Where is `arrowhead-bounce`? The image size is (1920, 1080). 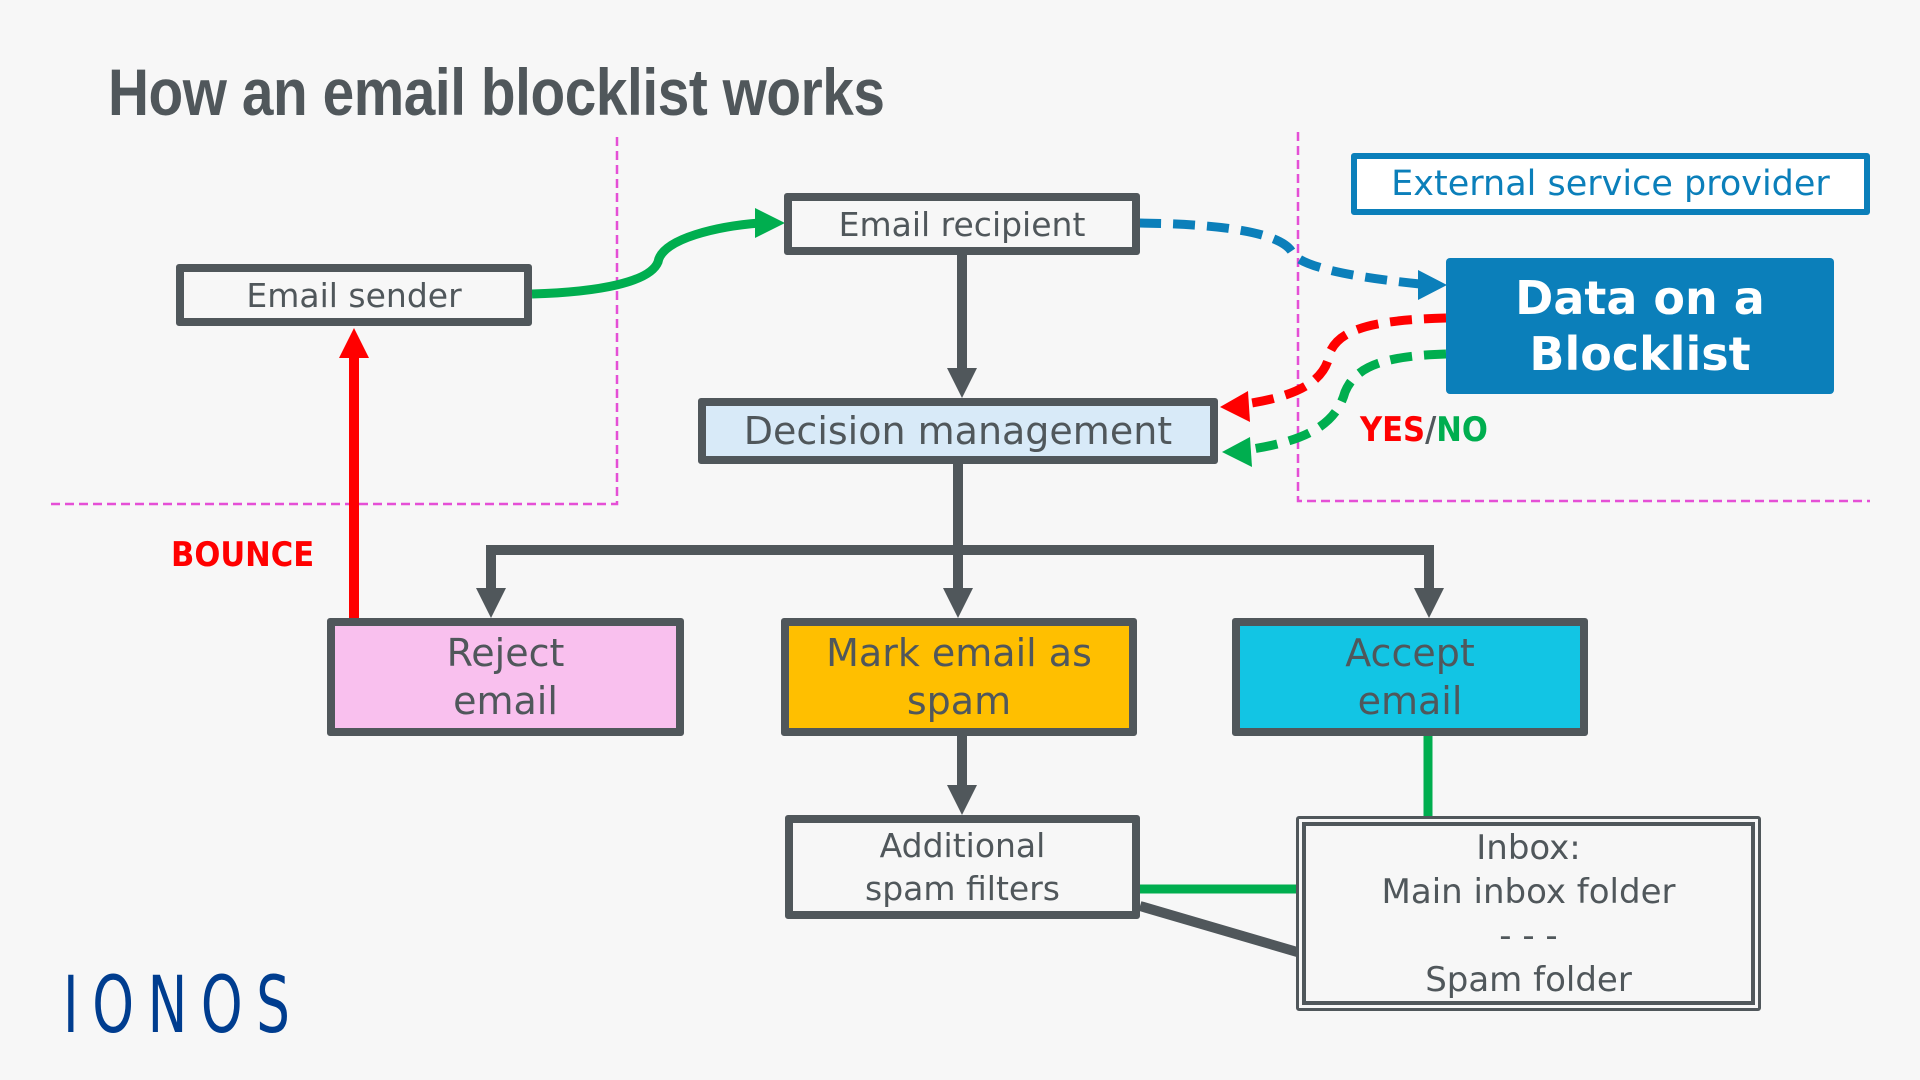 arrowhead-bounce is located at coordinates (354, 343).